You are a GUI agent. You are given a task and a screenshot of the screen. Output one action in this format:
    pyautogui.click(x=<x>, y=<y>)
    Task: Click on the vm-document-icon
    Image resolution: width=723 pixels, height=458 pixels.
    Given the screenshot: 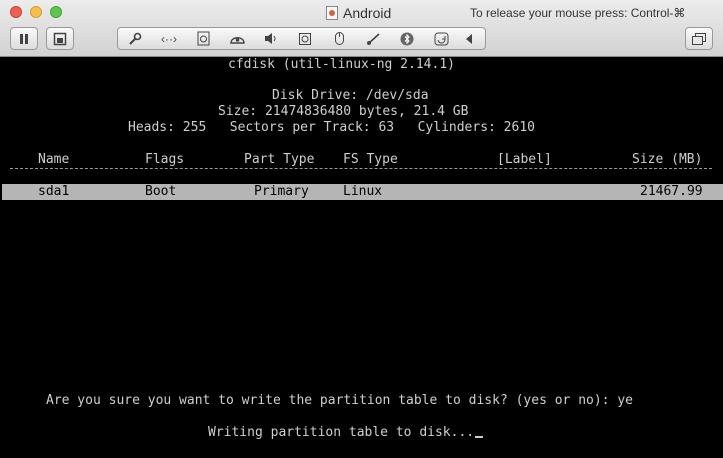 What is the action you would take?
    pyautogui.click(x=332, y=13)
    